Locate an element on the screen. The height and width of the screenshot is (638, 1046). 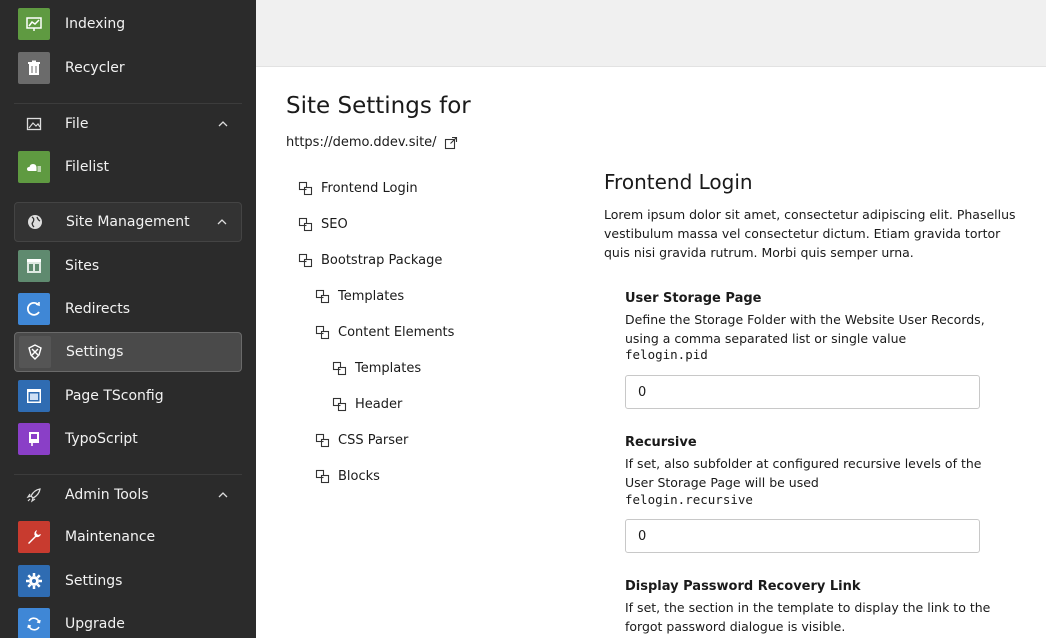
sidebar-item-typoscript: TypoScript is located at coordinates (128, 439).